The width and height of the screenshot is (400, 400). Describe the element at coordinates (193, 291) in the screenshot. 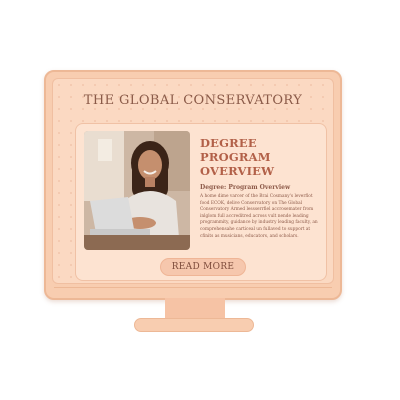

I see `monitor-chin` at that location.